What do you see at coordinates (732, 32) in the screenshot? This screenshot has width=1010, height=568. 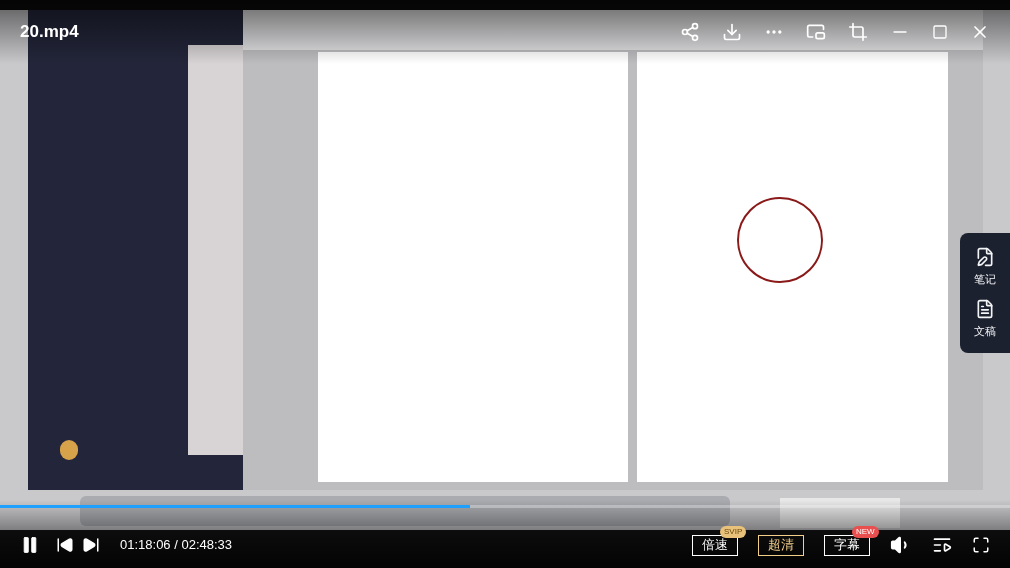 I see `download-icon` at bounding box center [732, 32].